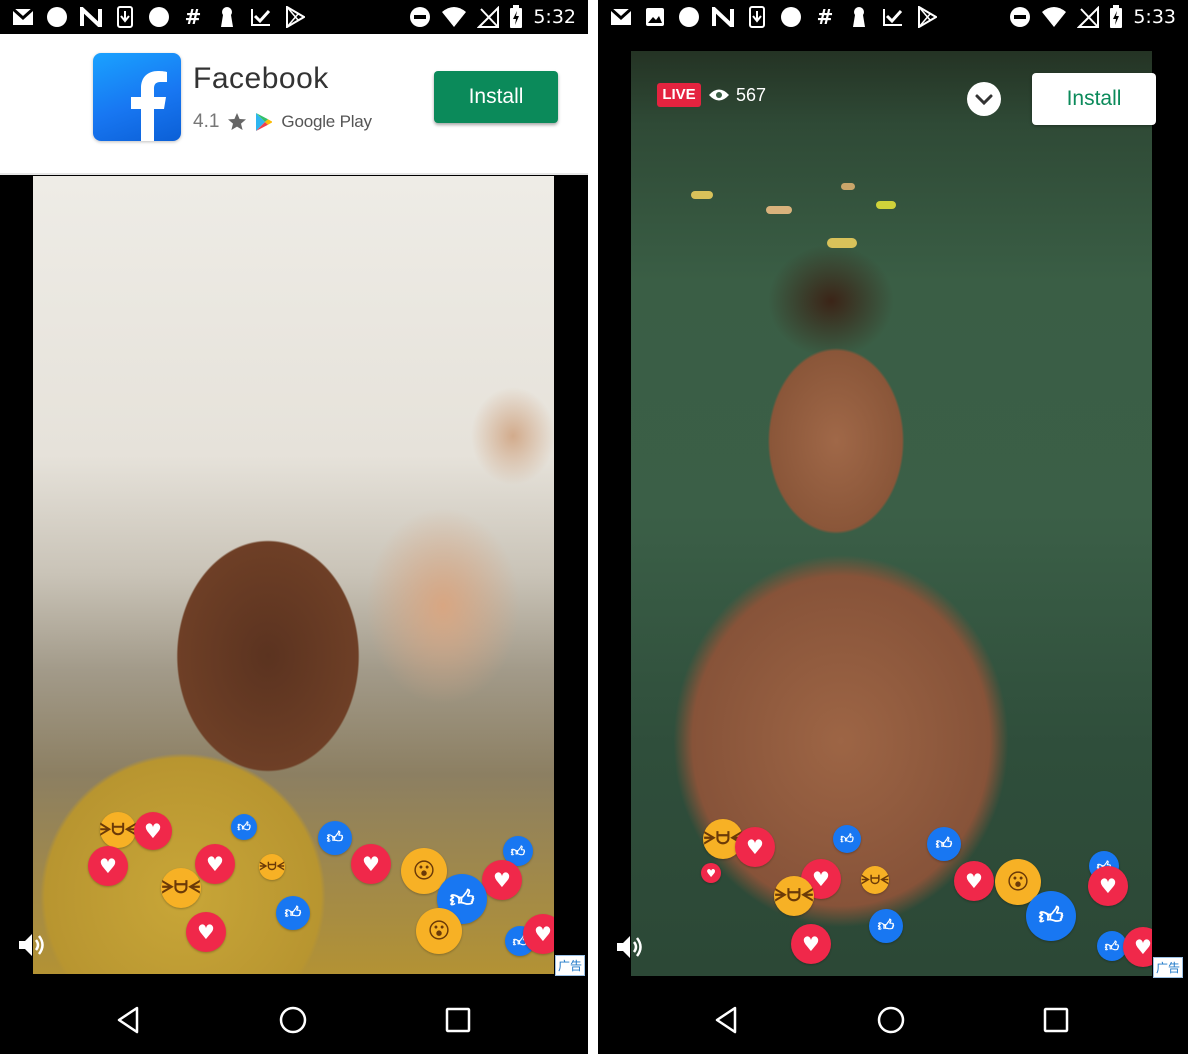  What do you see at coordinates (439, 931) in the screenshot?
I see `wow-reaction-icon: 😮︎` at bounding box center [439, 931].